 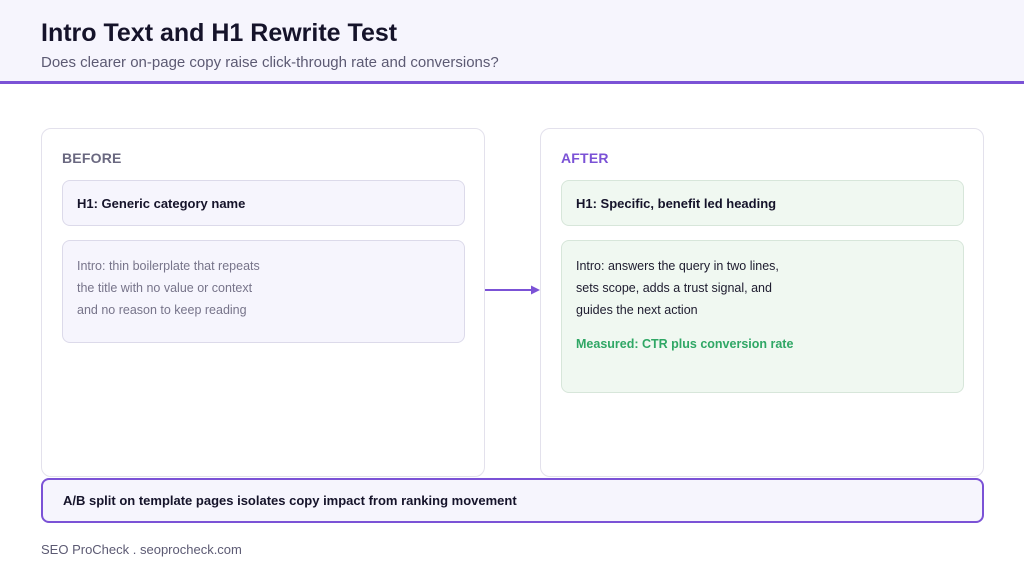 I want to click on after-intro-line: guides the next action, so click(x=637, y=310).